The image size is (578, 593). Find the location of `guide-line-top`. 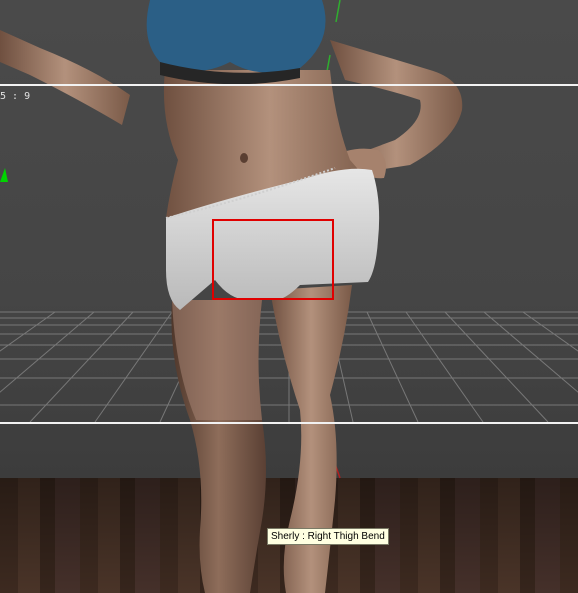

guide-line-top is located at coordinates (289, 85).